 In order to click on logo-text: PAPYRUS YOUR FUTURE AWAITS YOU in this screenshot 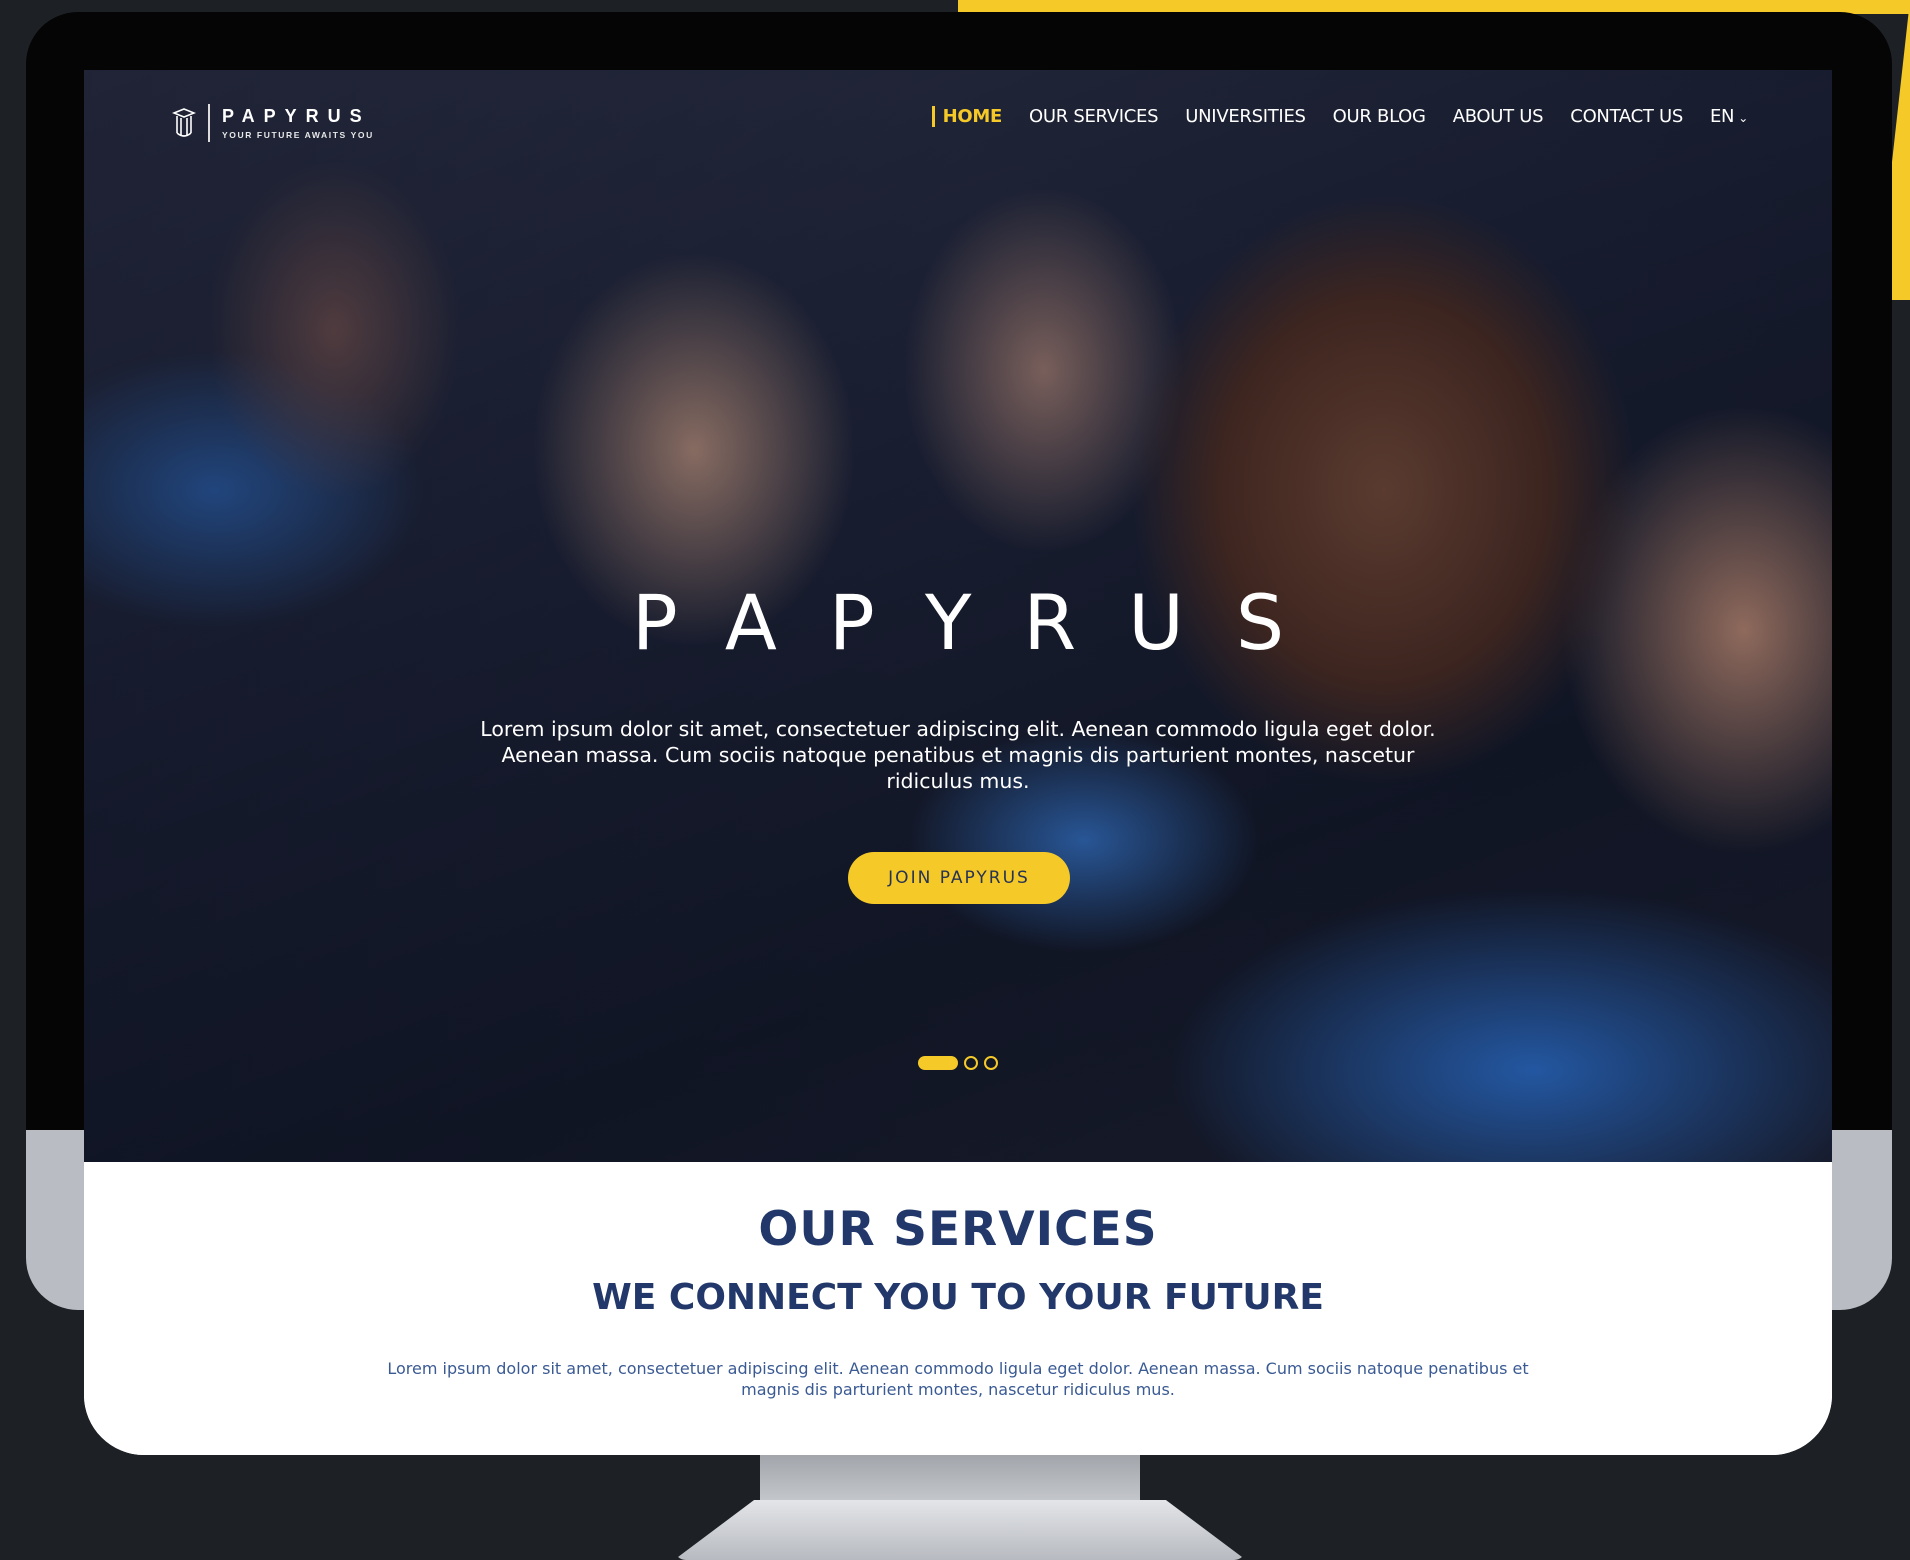, I will do `click(298, 123)`.